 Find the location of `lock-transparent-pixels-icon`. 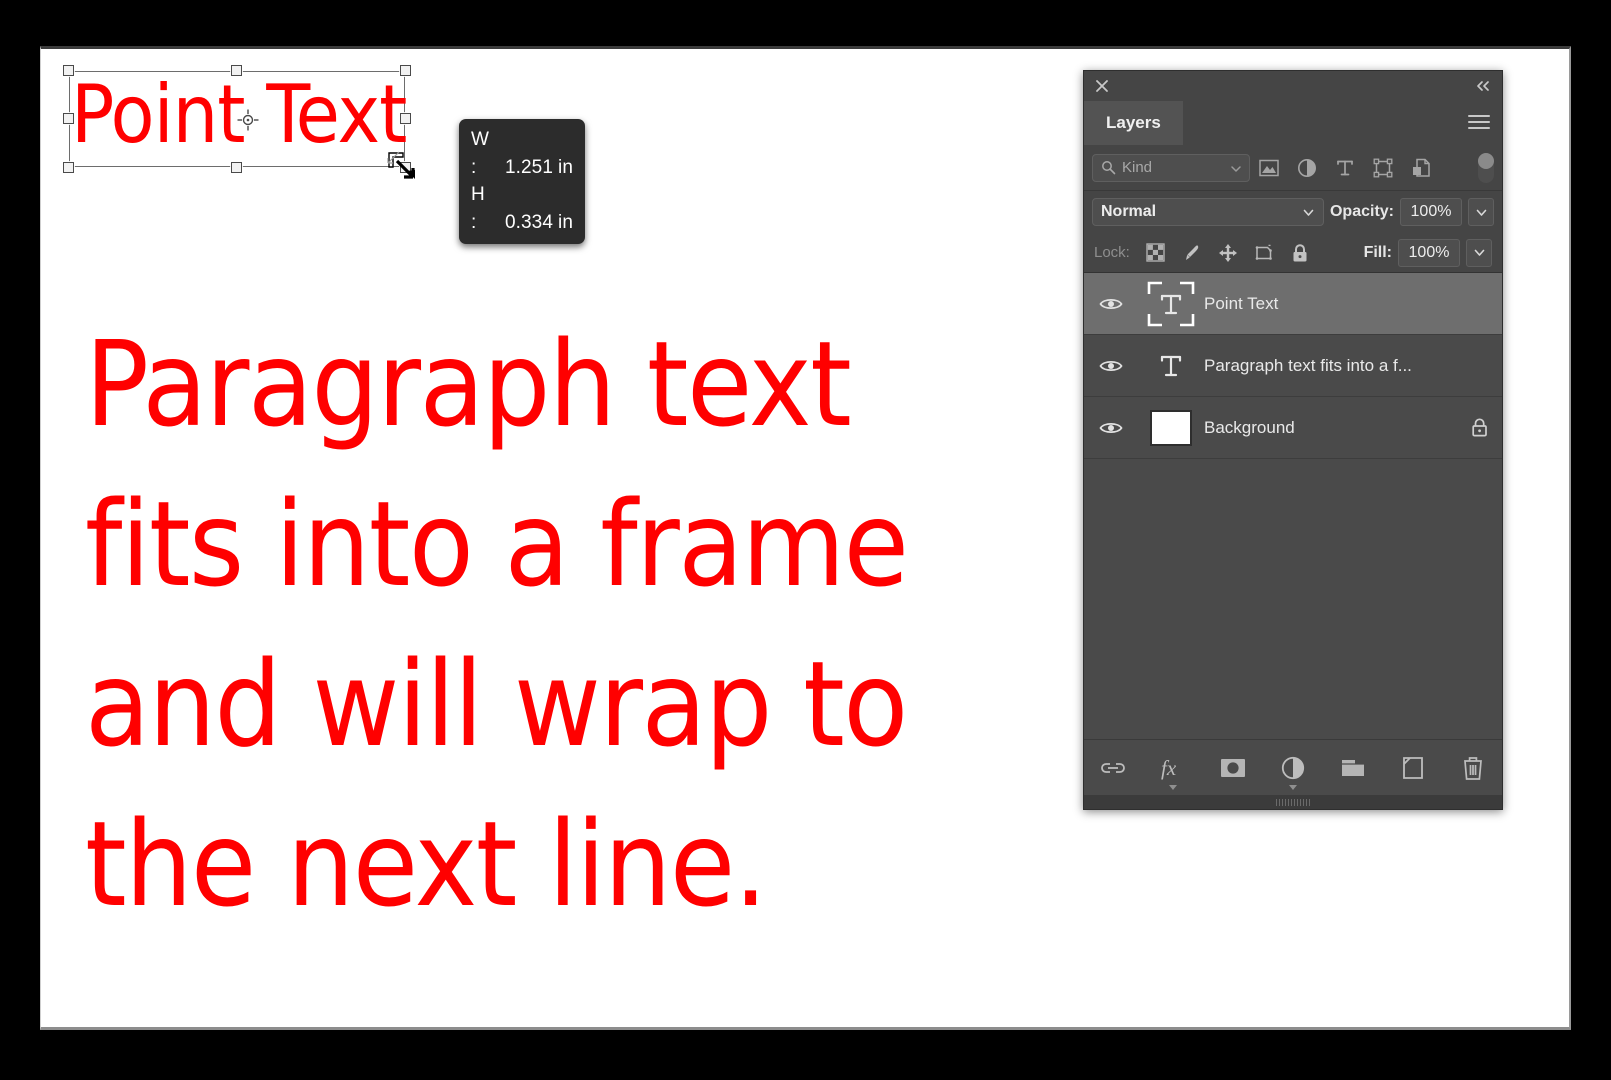

lock-transparent-pixels-icon is located at coordinates (1156, 253).